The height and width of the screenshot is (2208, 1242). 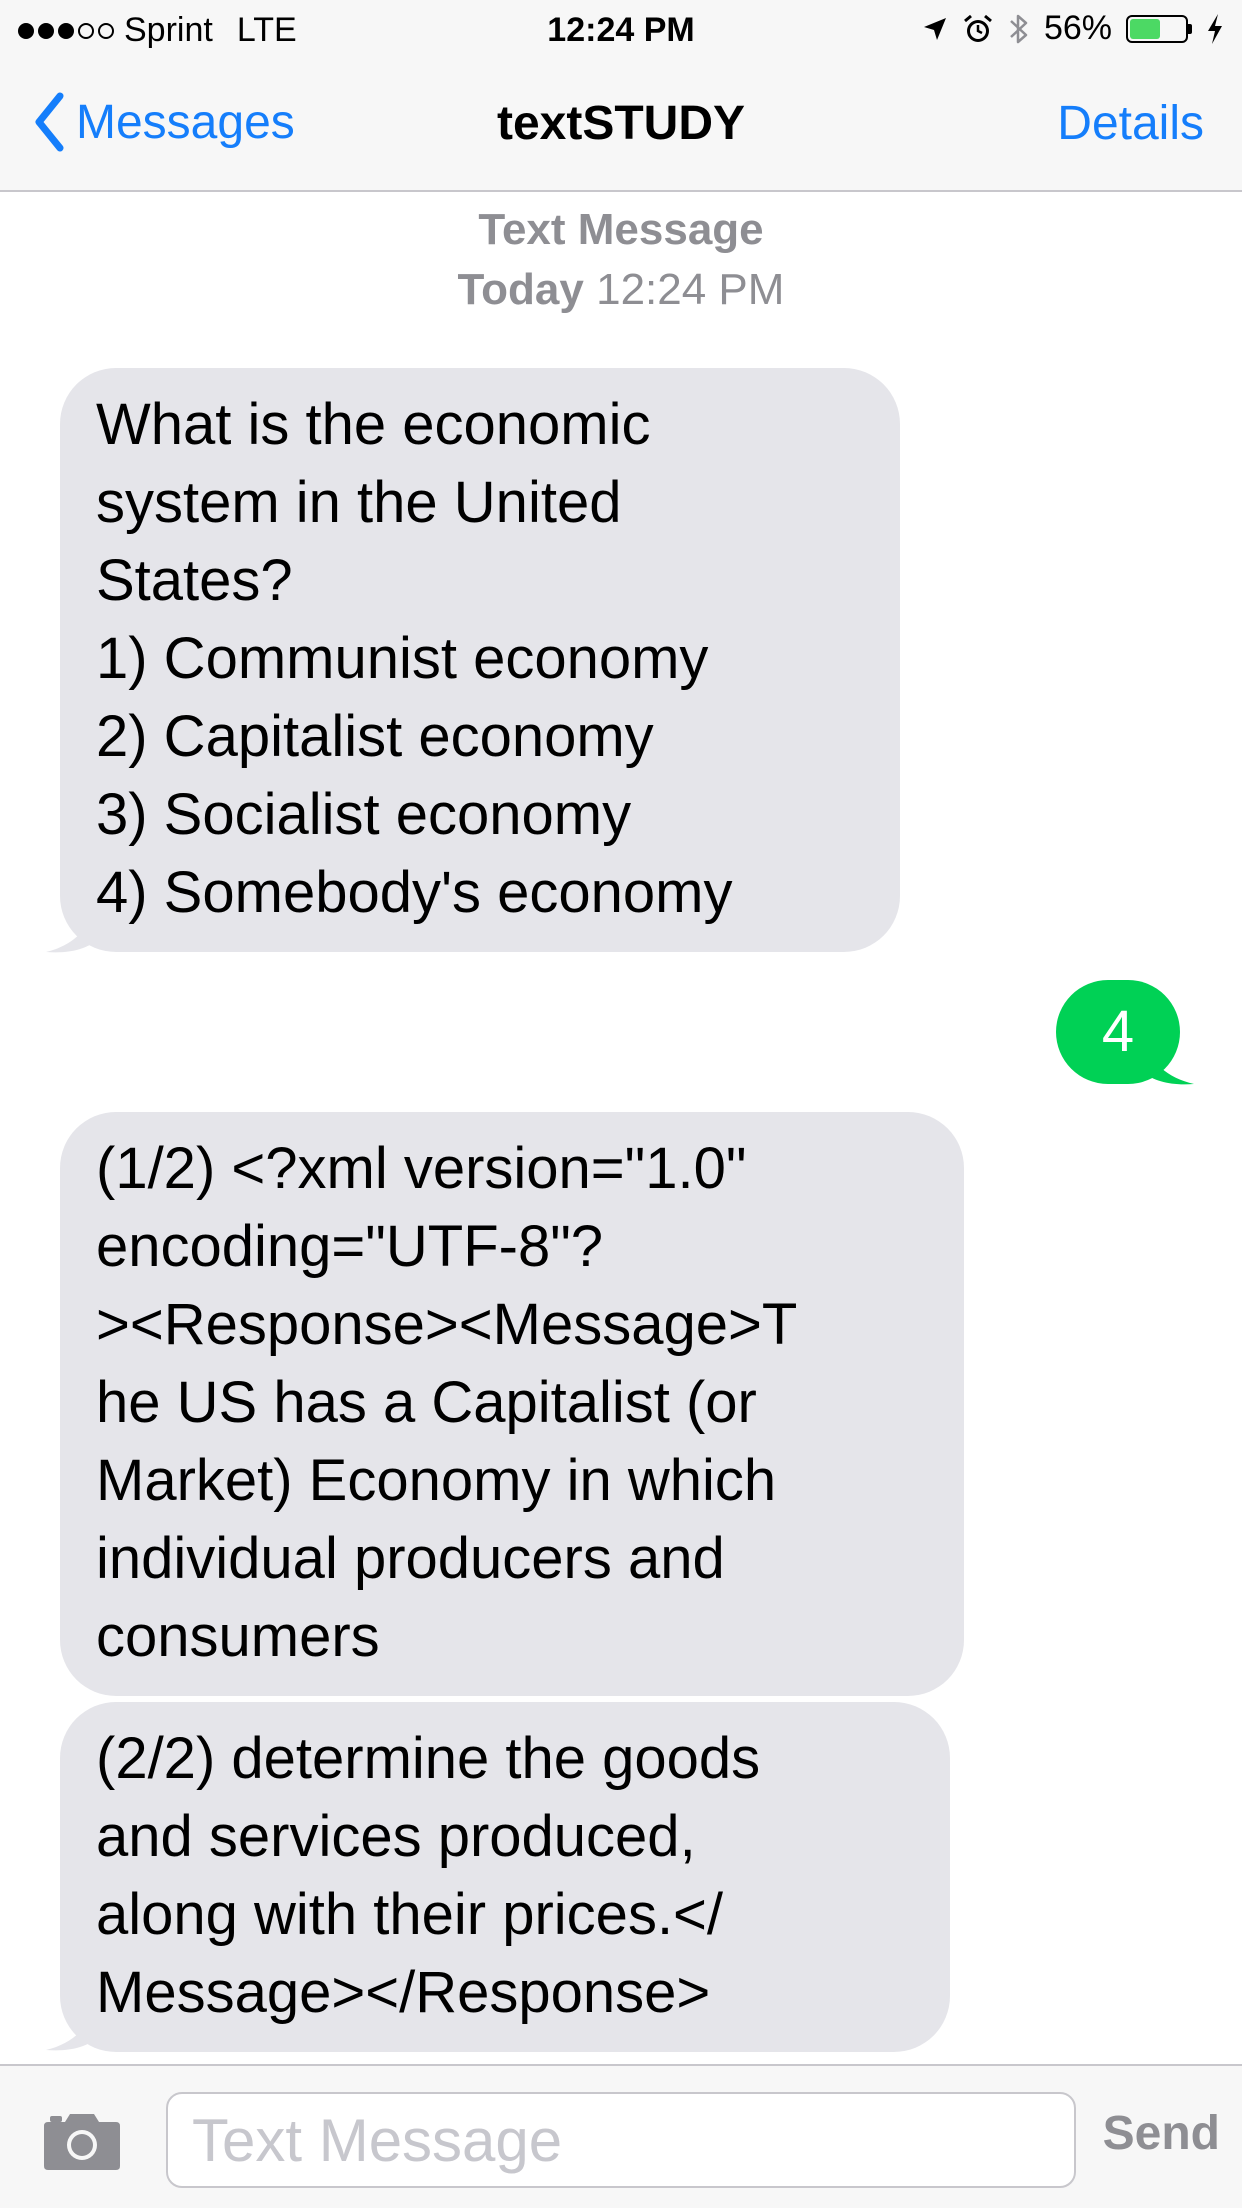 What do you see at coordinates (168, 30) in the screenshot?
I see `carrier-name: Sprint` at bounding box center [168, 30].